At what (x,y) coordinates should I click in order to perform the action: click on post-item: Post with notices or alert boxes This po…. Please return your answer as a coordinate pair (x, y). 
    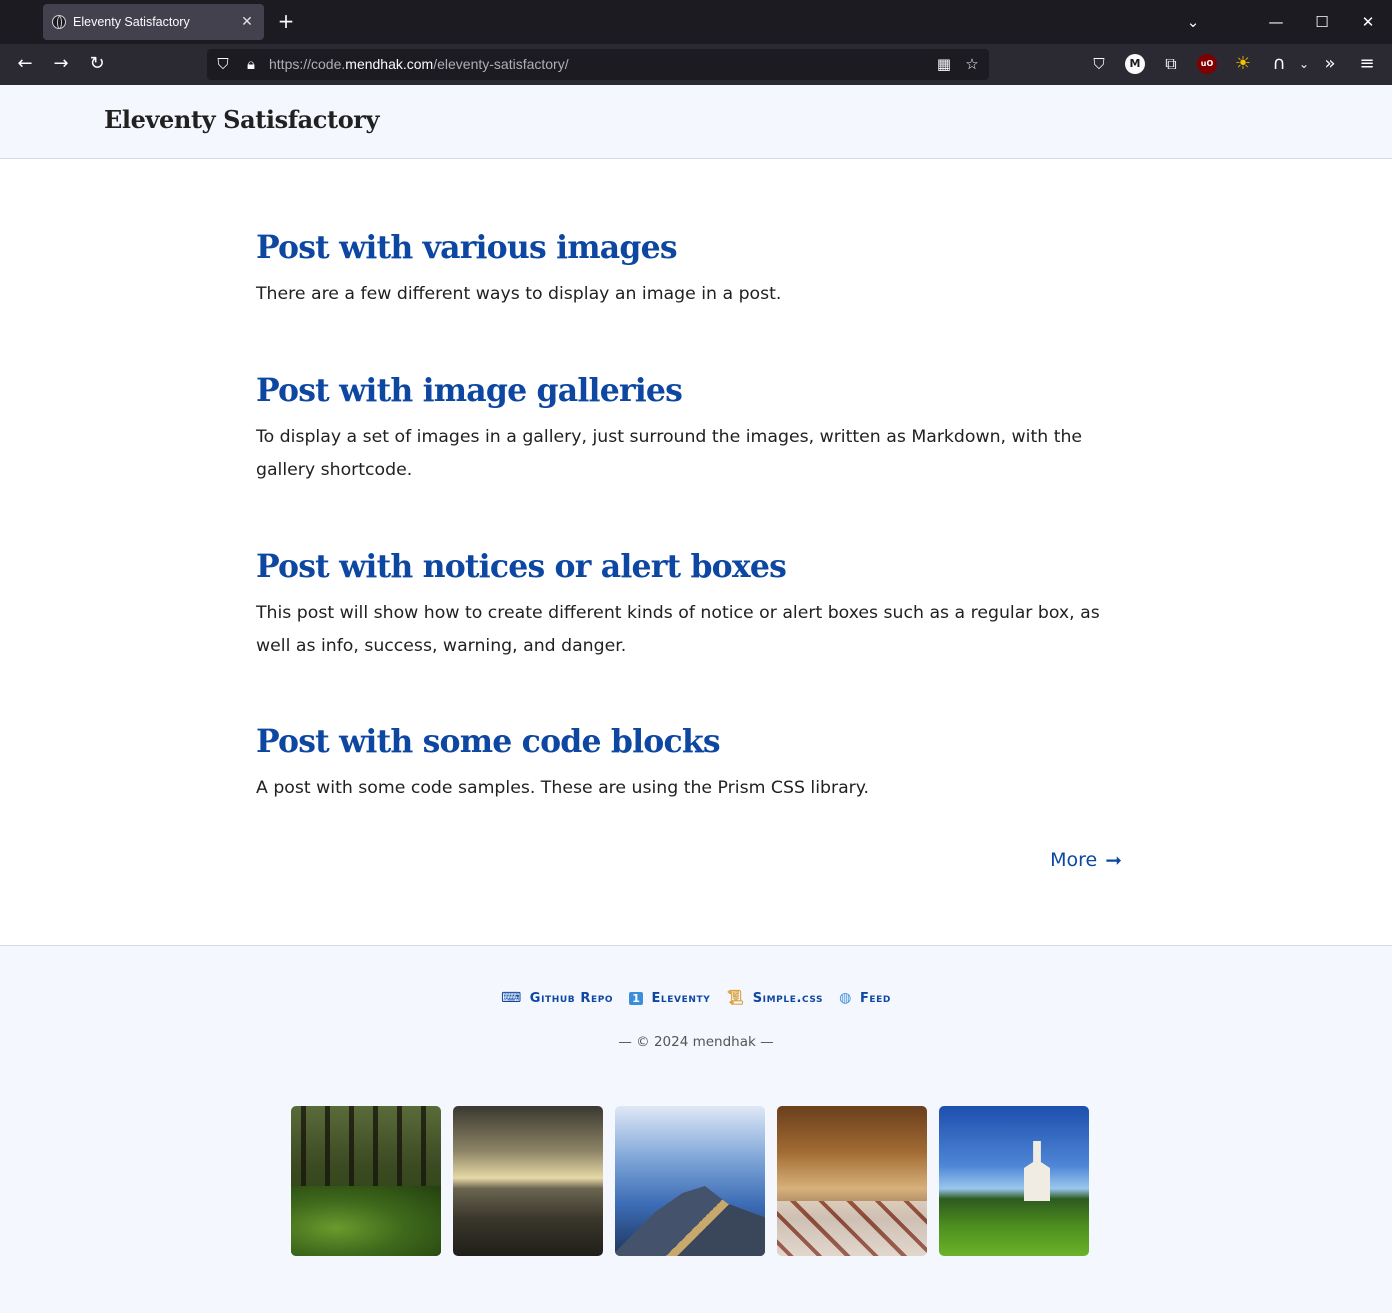
    Looking at the image, I should click on (689, 605).